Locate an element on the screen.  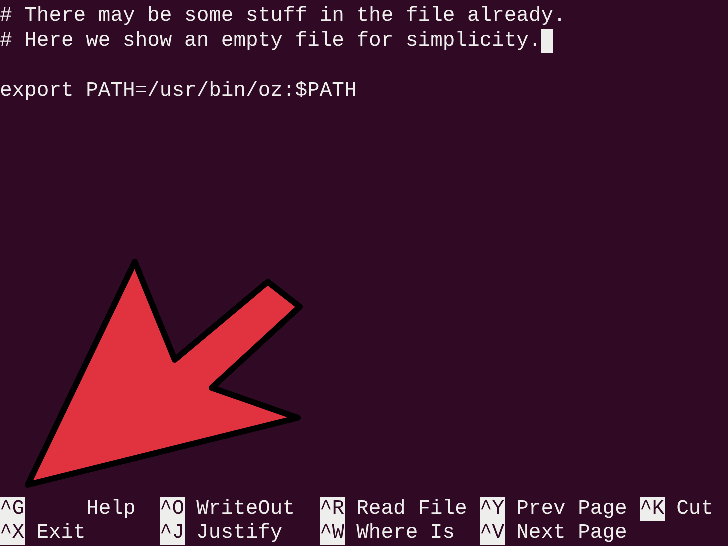
shortcut-label: Read File is located at coordinates (412, 509).